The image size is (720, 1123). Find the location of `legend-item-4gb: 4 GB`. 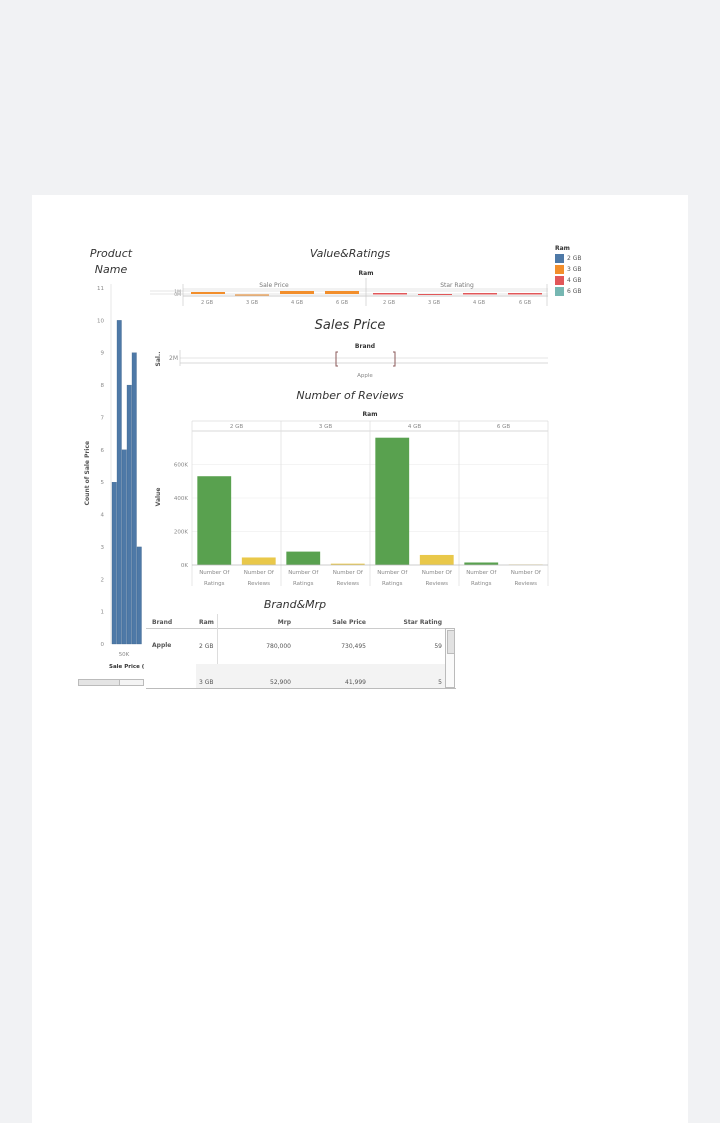

legend-item-4gb: 4 GB is located at coordinates (568, 280).